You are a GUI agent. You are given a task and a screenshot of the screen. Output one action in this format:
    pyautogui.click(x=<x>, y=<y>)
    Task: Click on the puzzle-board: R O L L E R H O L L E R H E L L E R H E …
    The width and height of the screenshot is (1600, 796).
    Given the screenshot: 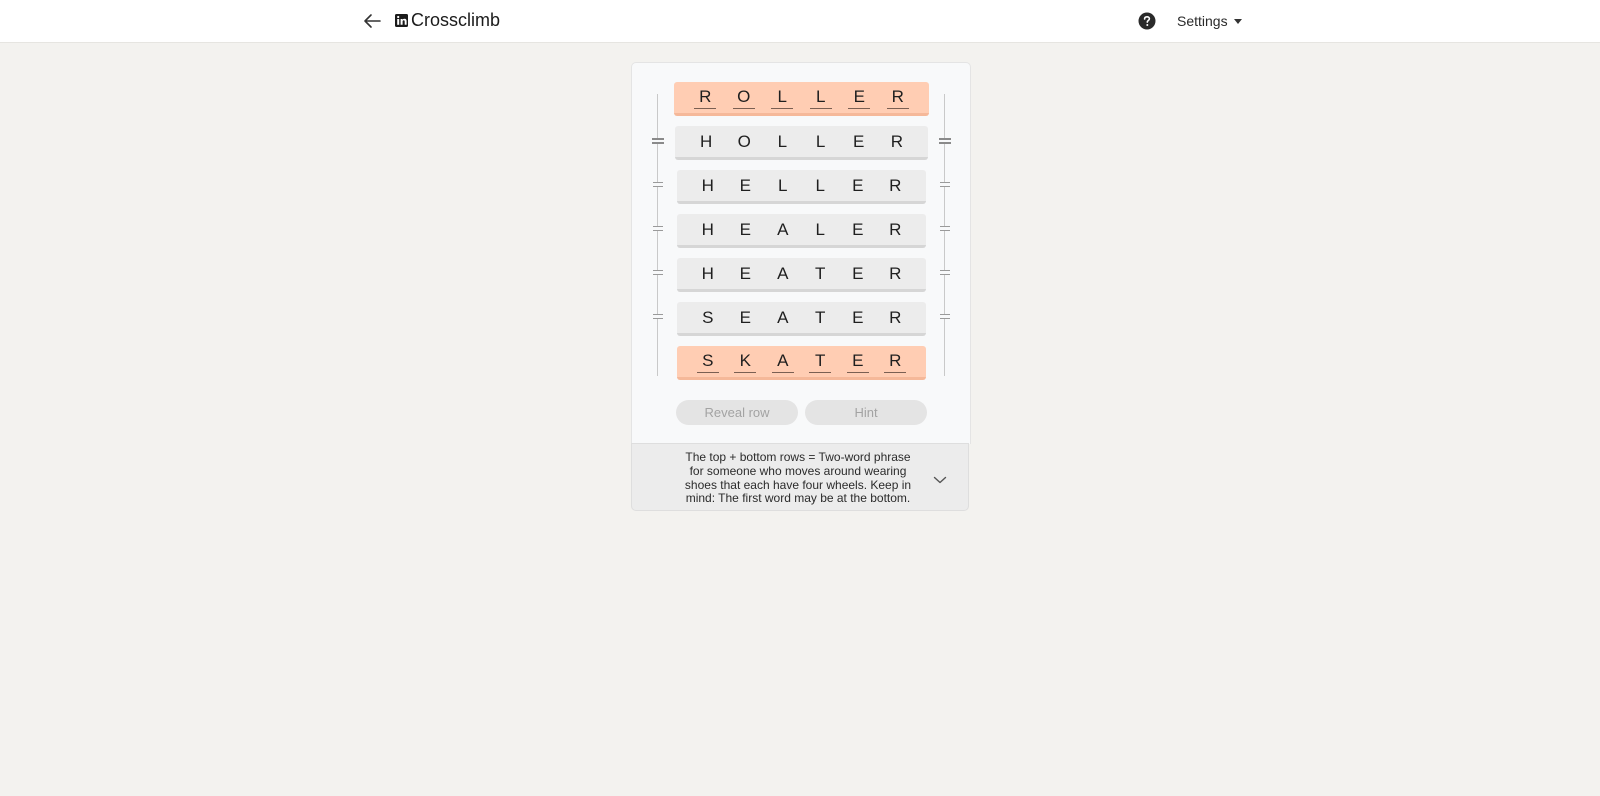 What is the action you would take?
    pyautogui.click(x=801, y=253)
    